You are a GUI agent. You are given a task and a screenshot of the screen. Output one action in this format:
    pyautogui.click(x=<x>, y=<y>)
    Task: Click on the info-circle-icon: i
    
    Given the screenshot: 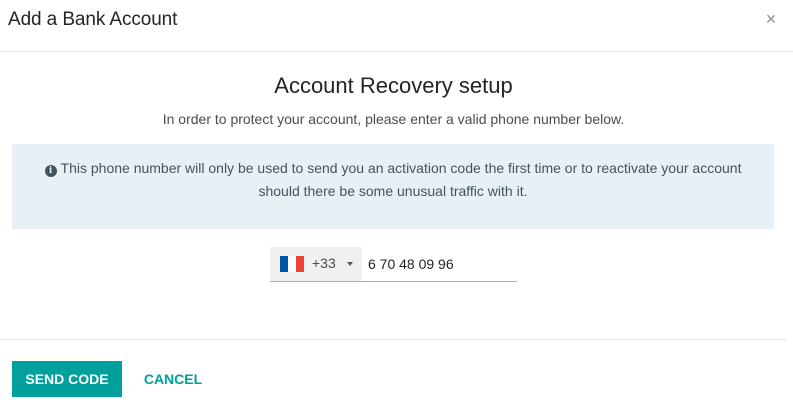 What is the action you would take?
    pyautogui.click(x=50, y=171)
    